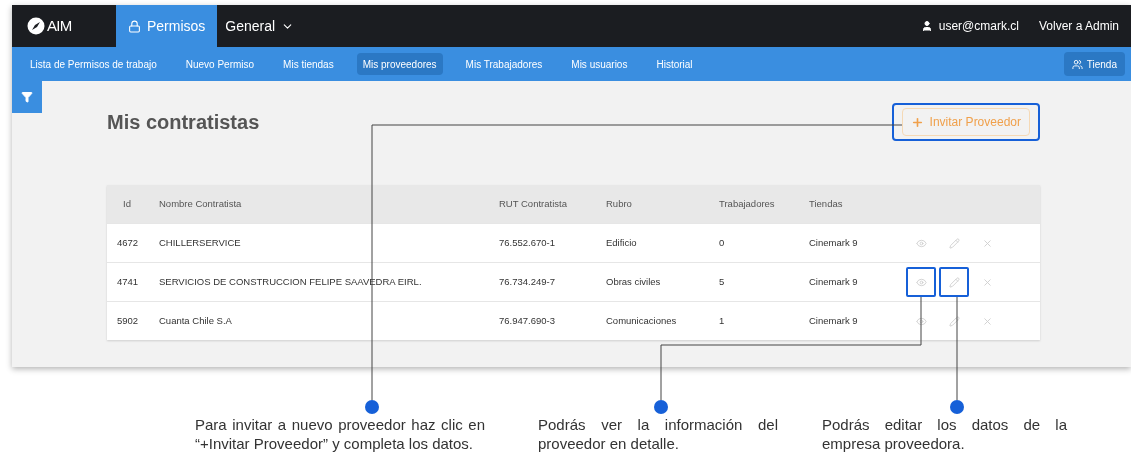  Describe the element at coordinates (1078, 26) in the screenshot. I see `admin-link: Volver a Admin` at that location.